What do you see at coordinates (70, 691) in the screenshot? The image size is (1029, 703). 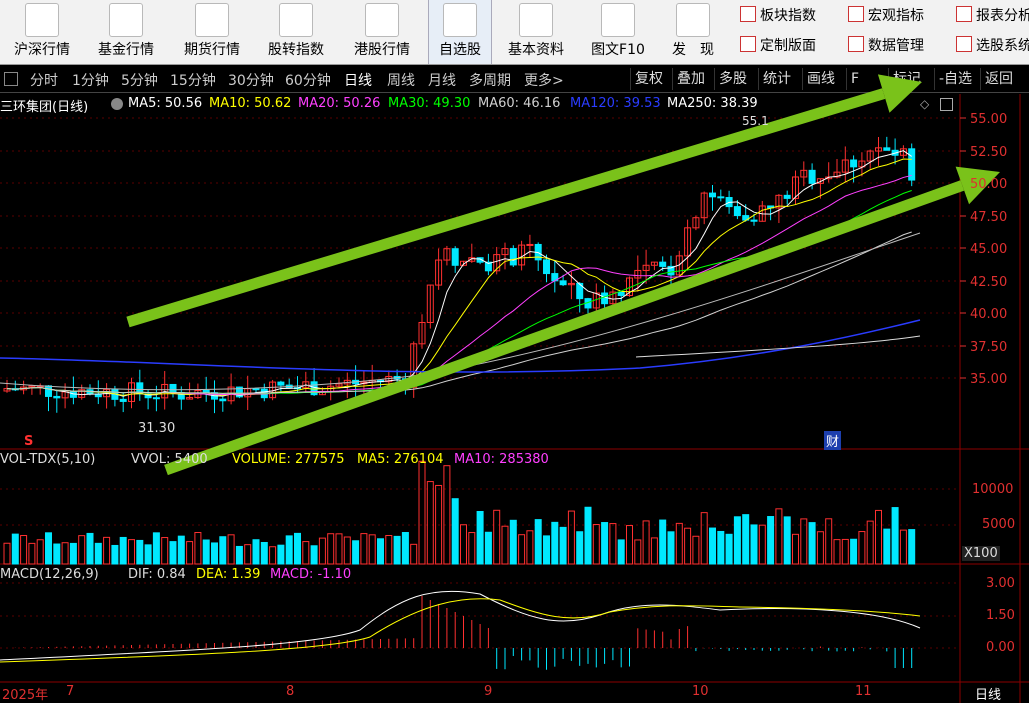 I see `date-axis-label: 7` at bounding box center [70, 691].